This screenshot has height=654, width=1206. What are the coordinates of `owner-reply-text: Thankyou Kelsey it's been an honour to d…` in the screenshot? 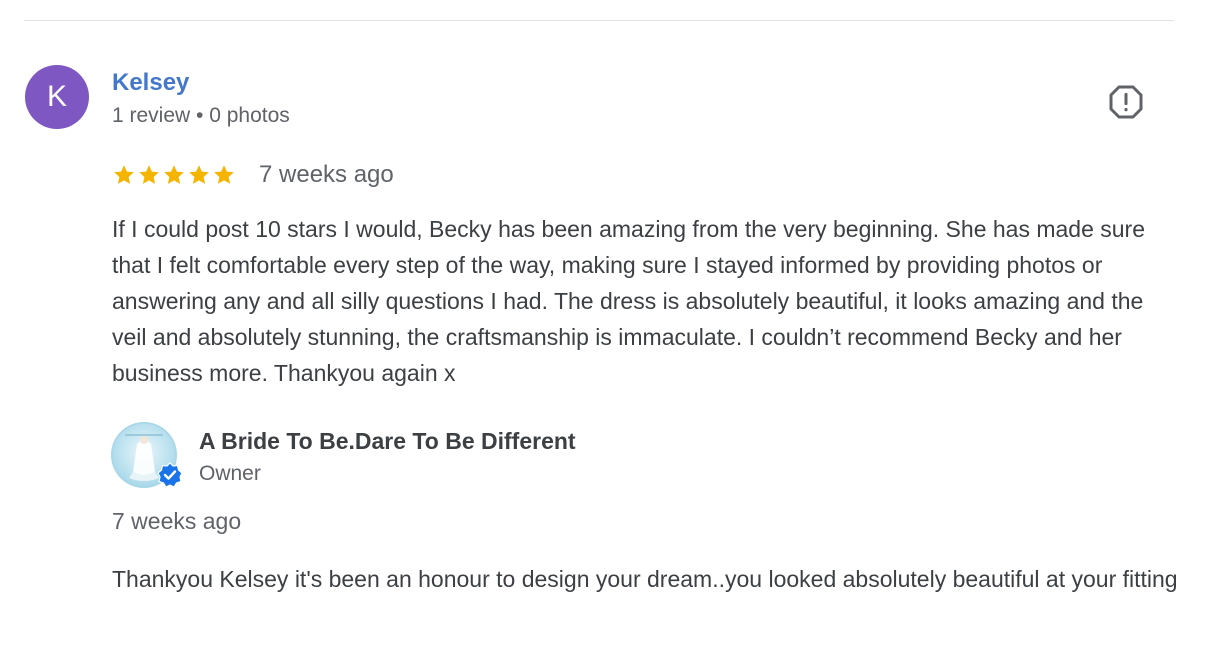 It's located at (645, 579).